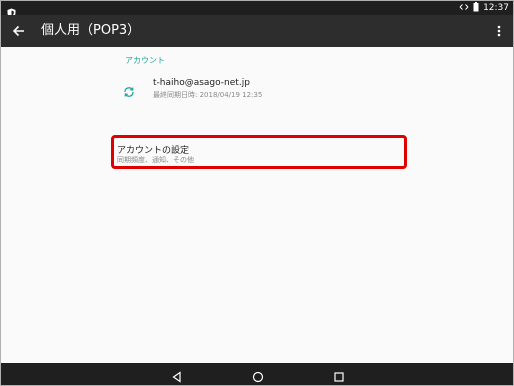  I want to click on account-settings-summary: 同期頻度、通知、その他, so click(155, 160).